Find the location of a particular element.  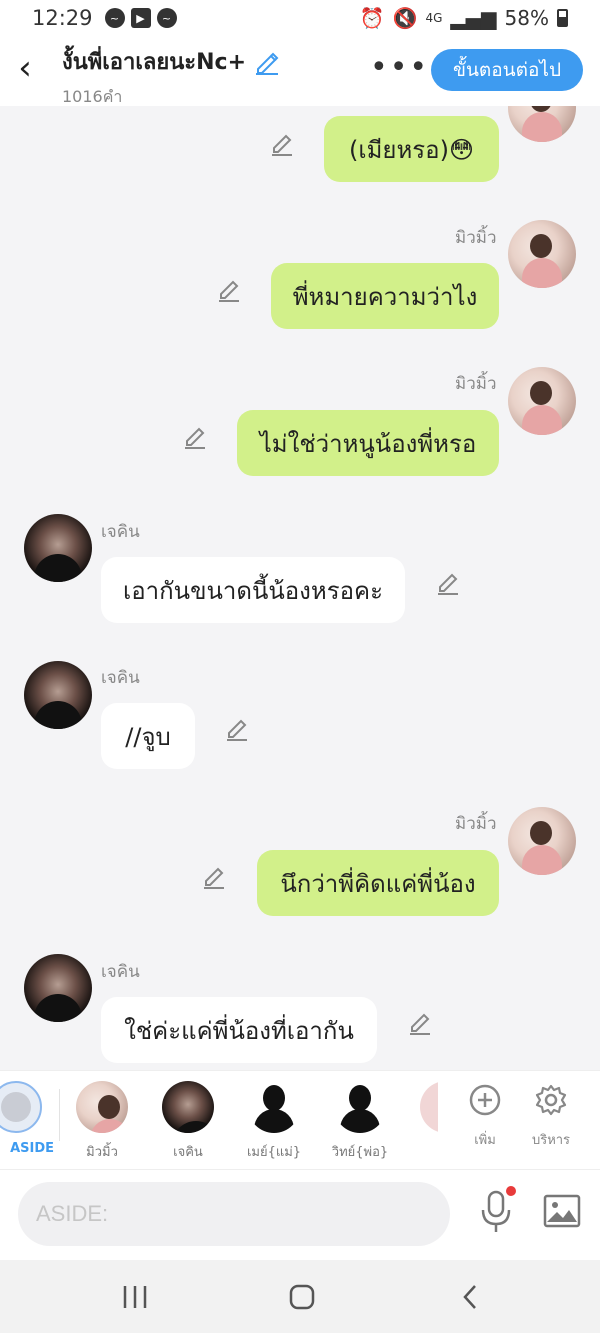

character-item: เจคิน is located at coordinates (188, 1121).